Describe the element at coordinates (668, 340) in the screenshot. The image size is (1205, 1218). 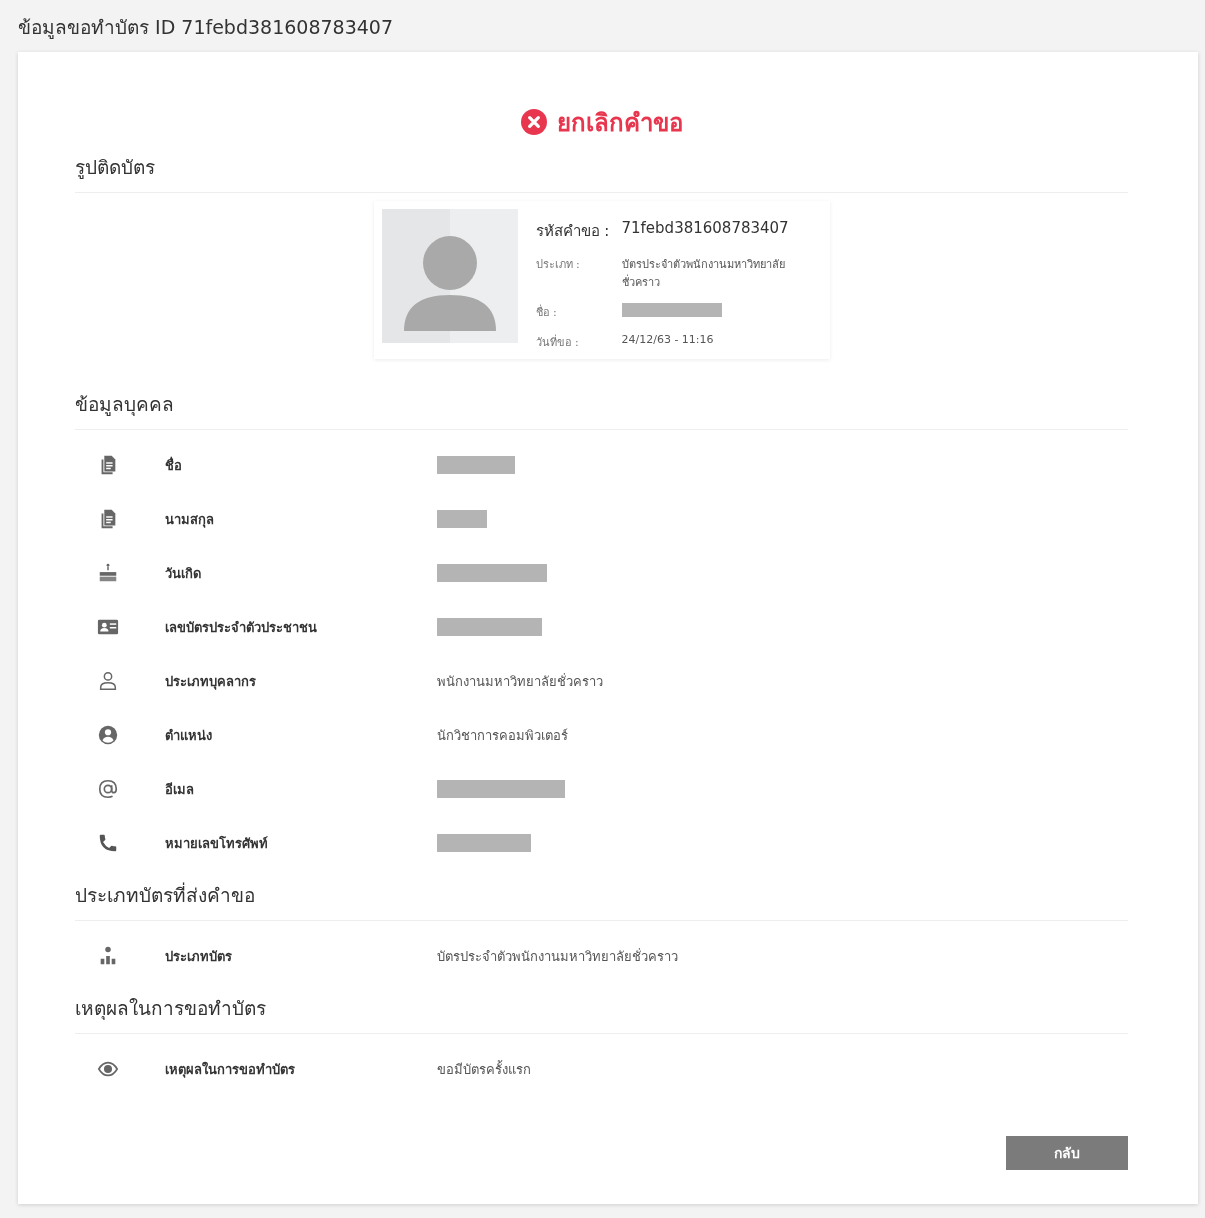
I see `summary-value: 24/12/63 - 11:16` at that location.